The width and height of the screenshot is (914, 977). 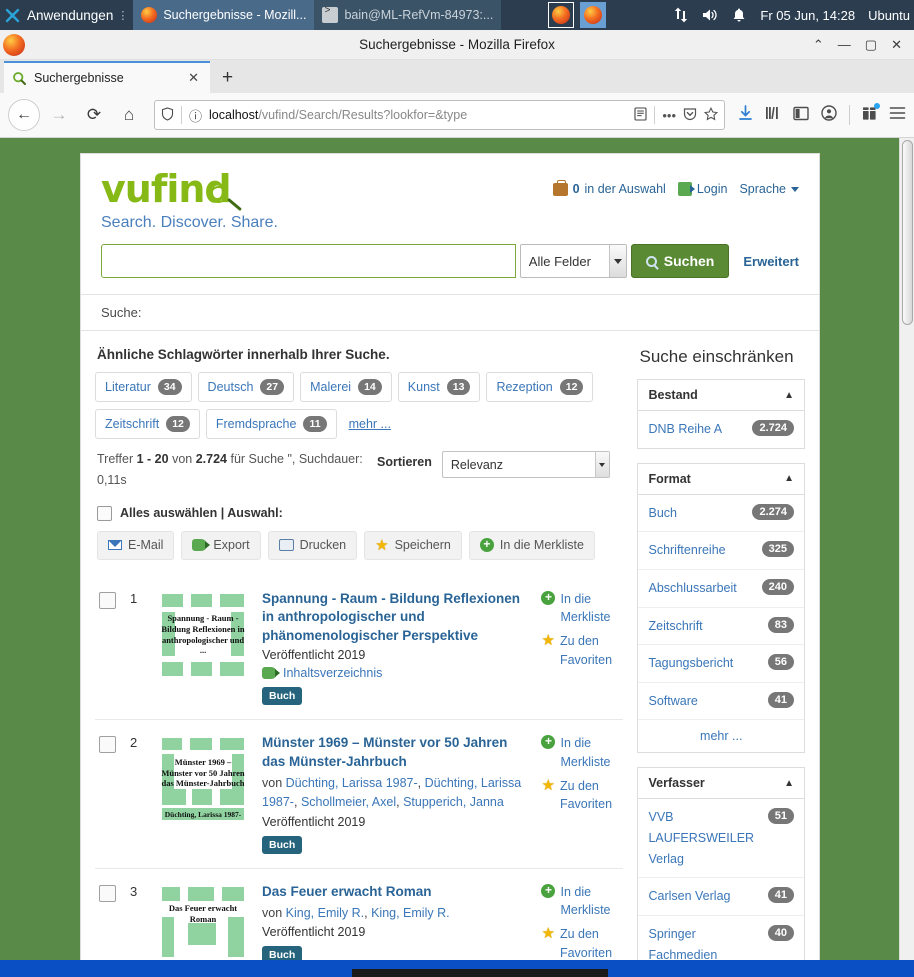 I want to click on facet-group-header: Verfasser ▲, so click(x=721, y=784).